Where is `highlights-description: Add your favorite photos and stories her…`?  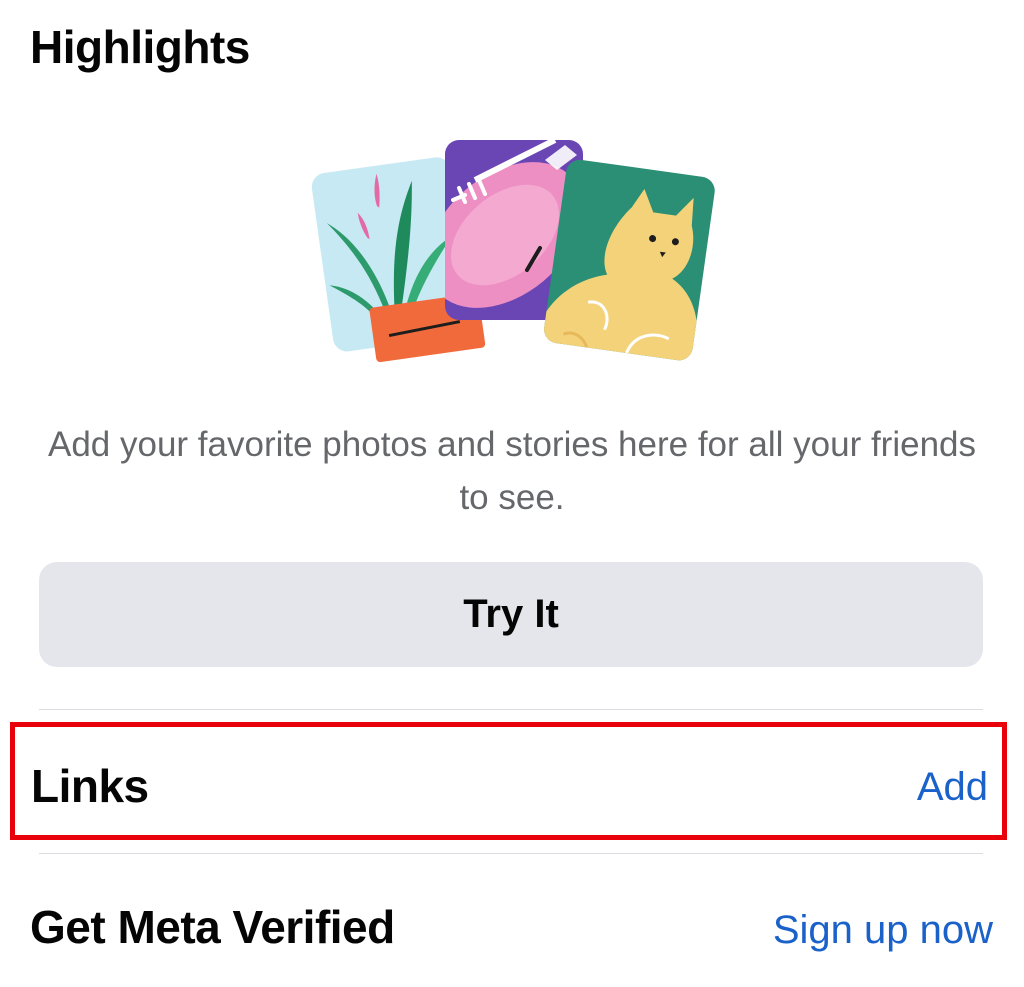 highlights-description: Add your favorite photos and stories her… is located at coordinates (512, 471).